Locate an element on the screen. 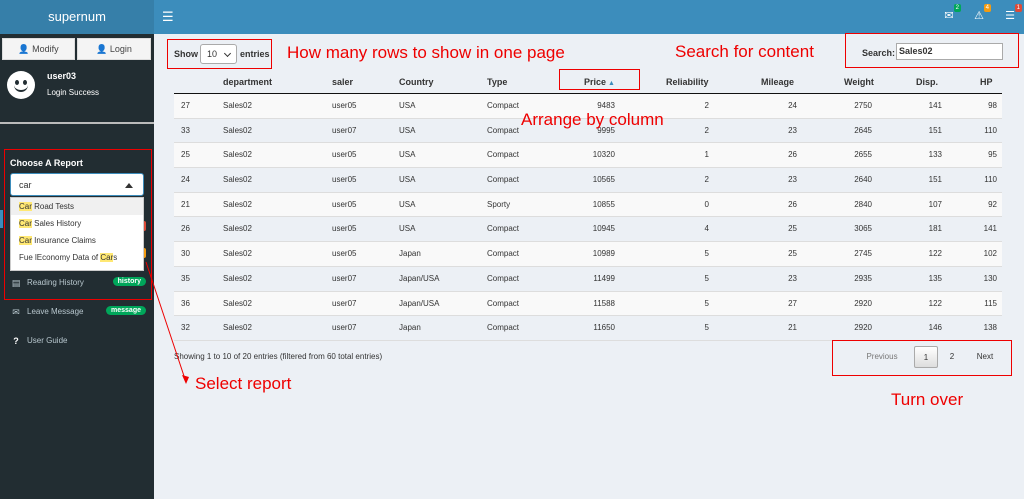 The height and width of the screenshot is (499, 1024). table-cell: 24 is located at coordinates (792, 105).